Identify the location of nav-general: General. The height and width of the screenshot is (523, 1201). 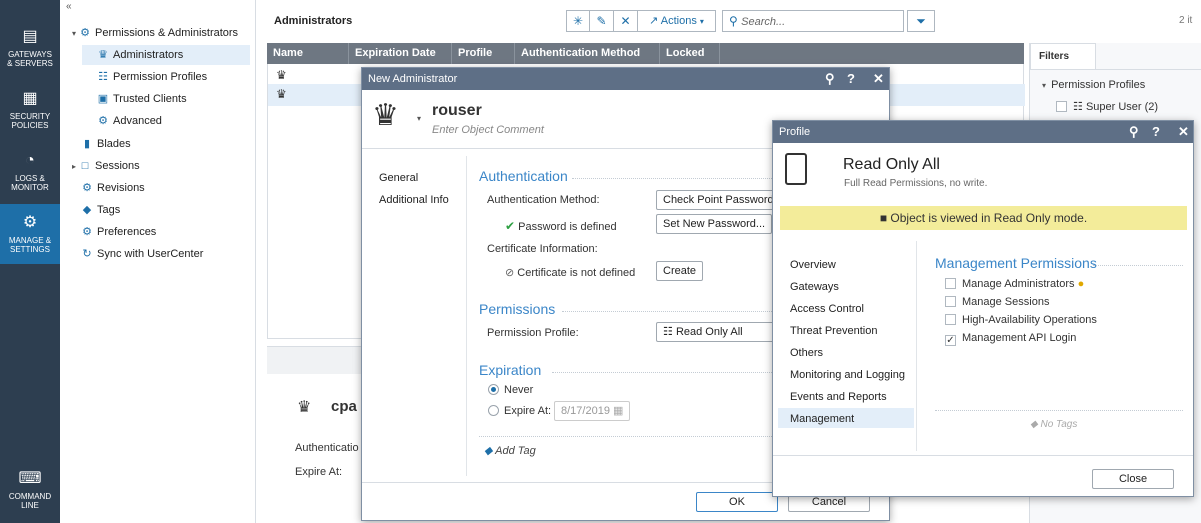
(398, 178).